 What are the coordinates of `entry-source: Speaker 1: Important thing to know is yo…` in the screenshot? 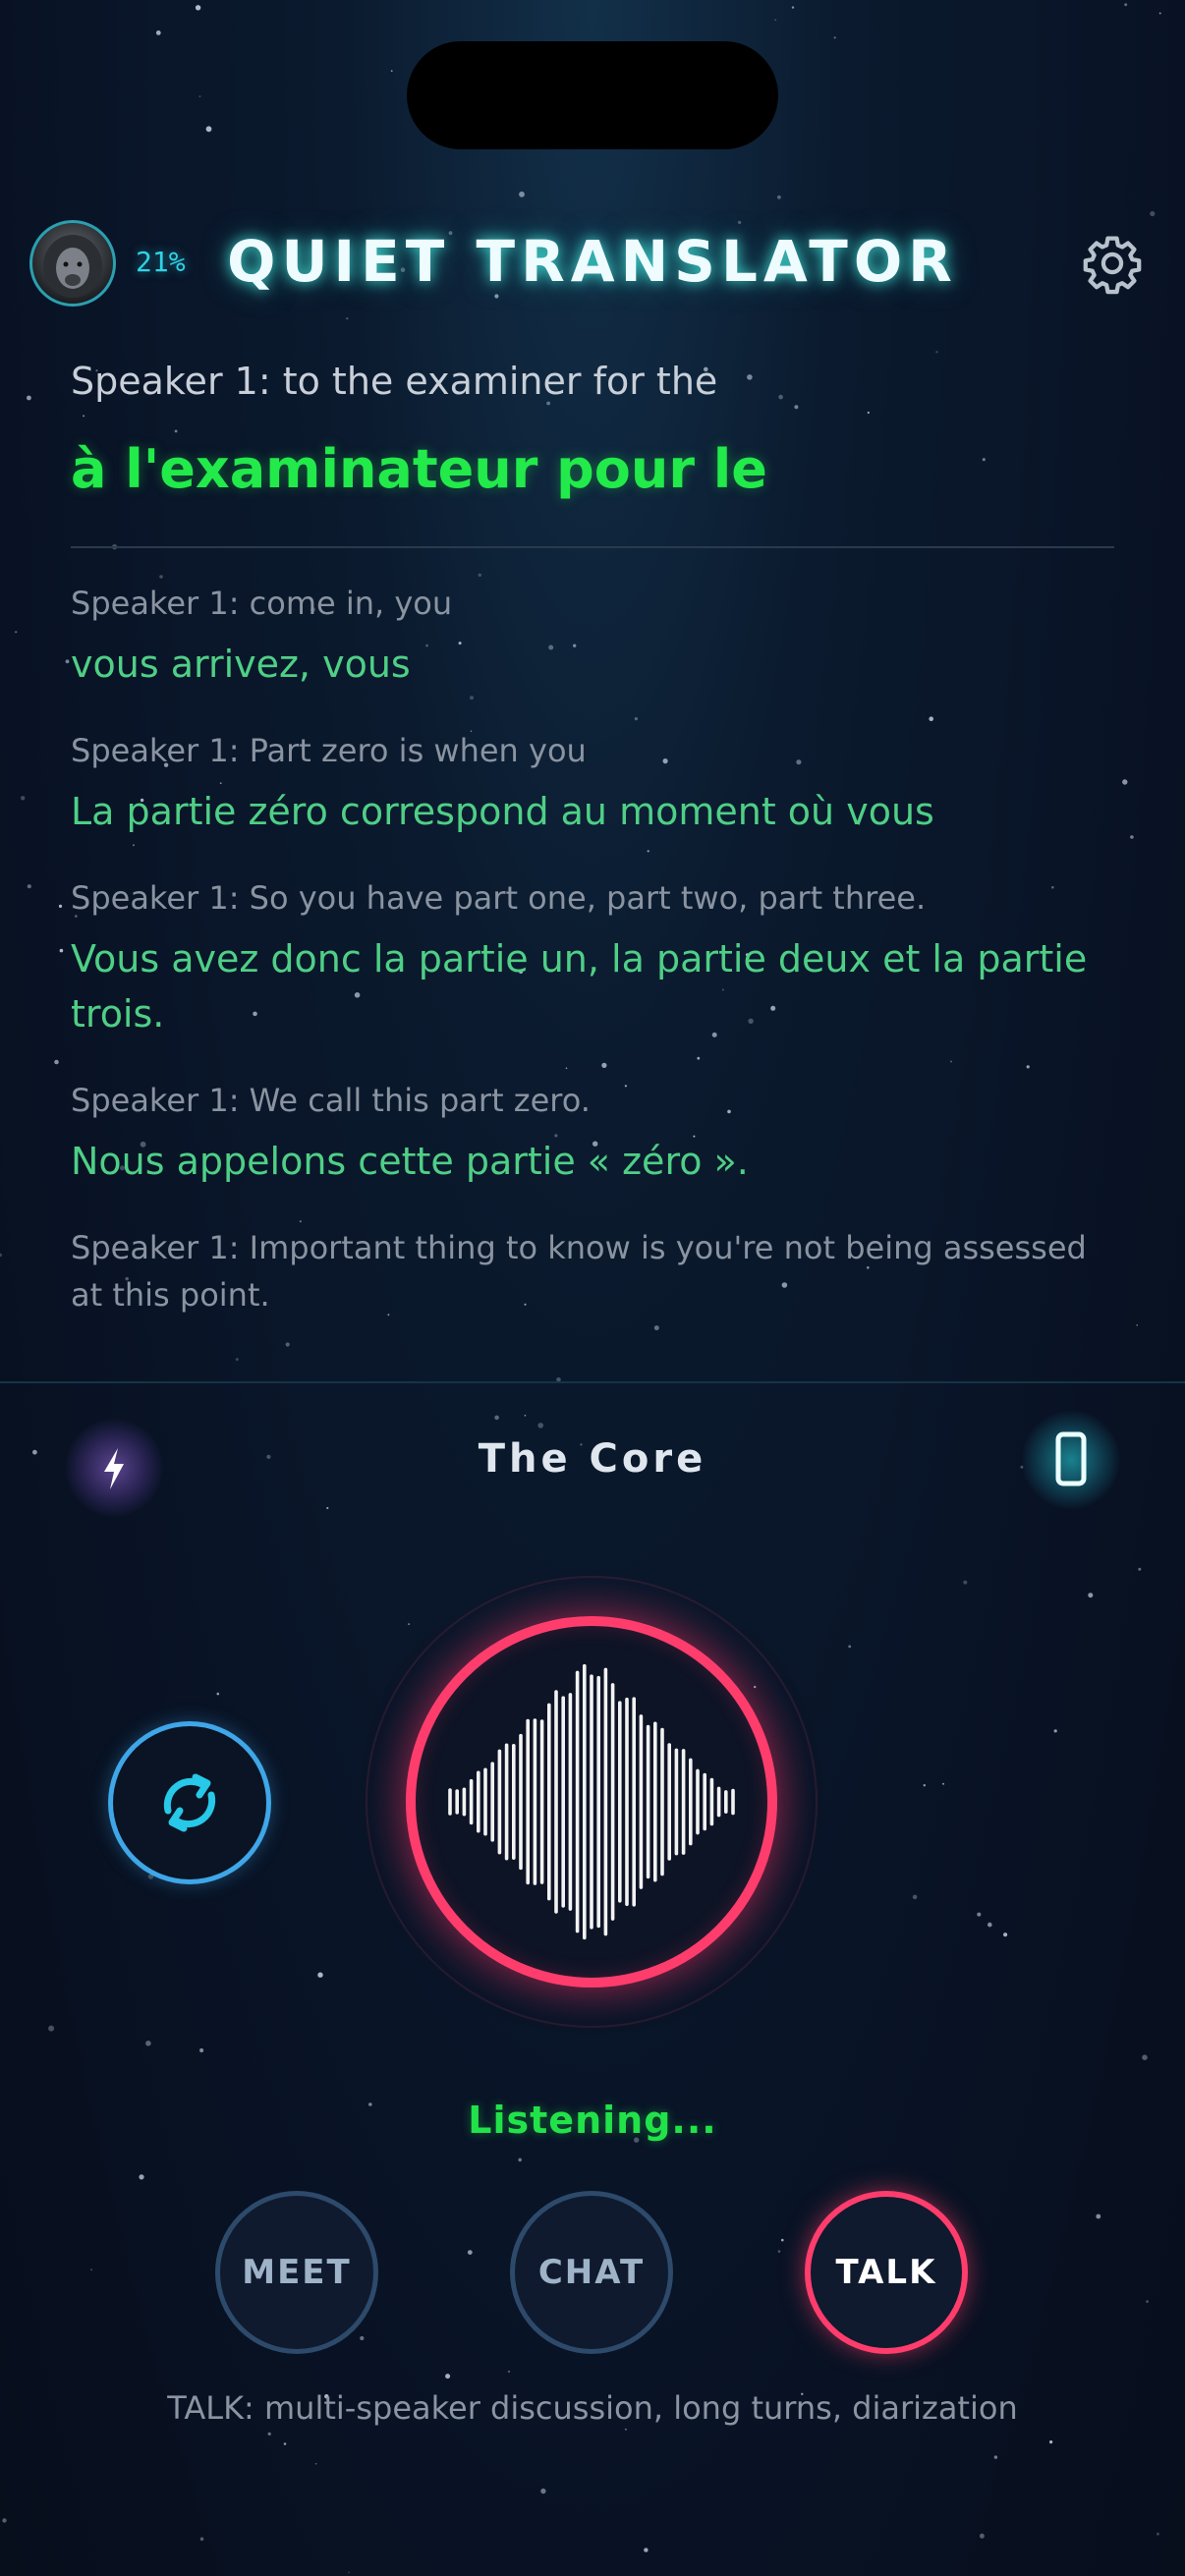 It's located at (579, 1271).